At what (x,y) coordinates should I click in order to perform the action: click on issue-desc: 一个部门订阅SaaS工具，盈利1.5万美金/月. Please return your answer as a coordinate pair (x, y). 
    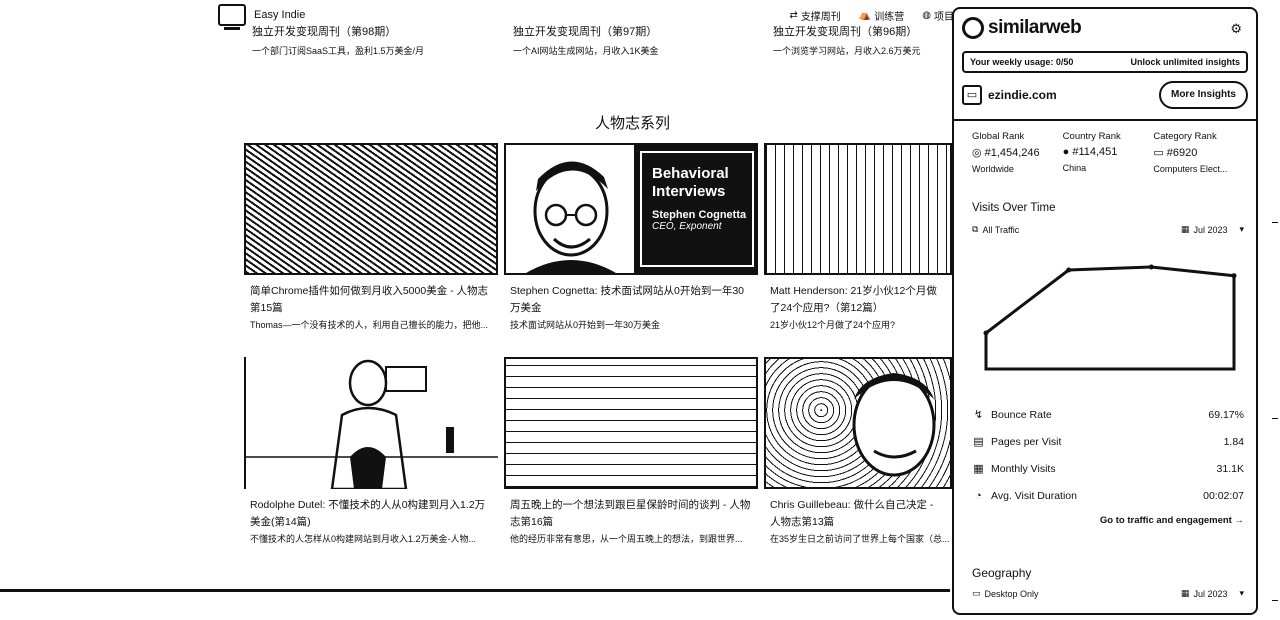
    Looking at the image, I should click on (338, 51).